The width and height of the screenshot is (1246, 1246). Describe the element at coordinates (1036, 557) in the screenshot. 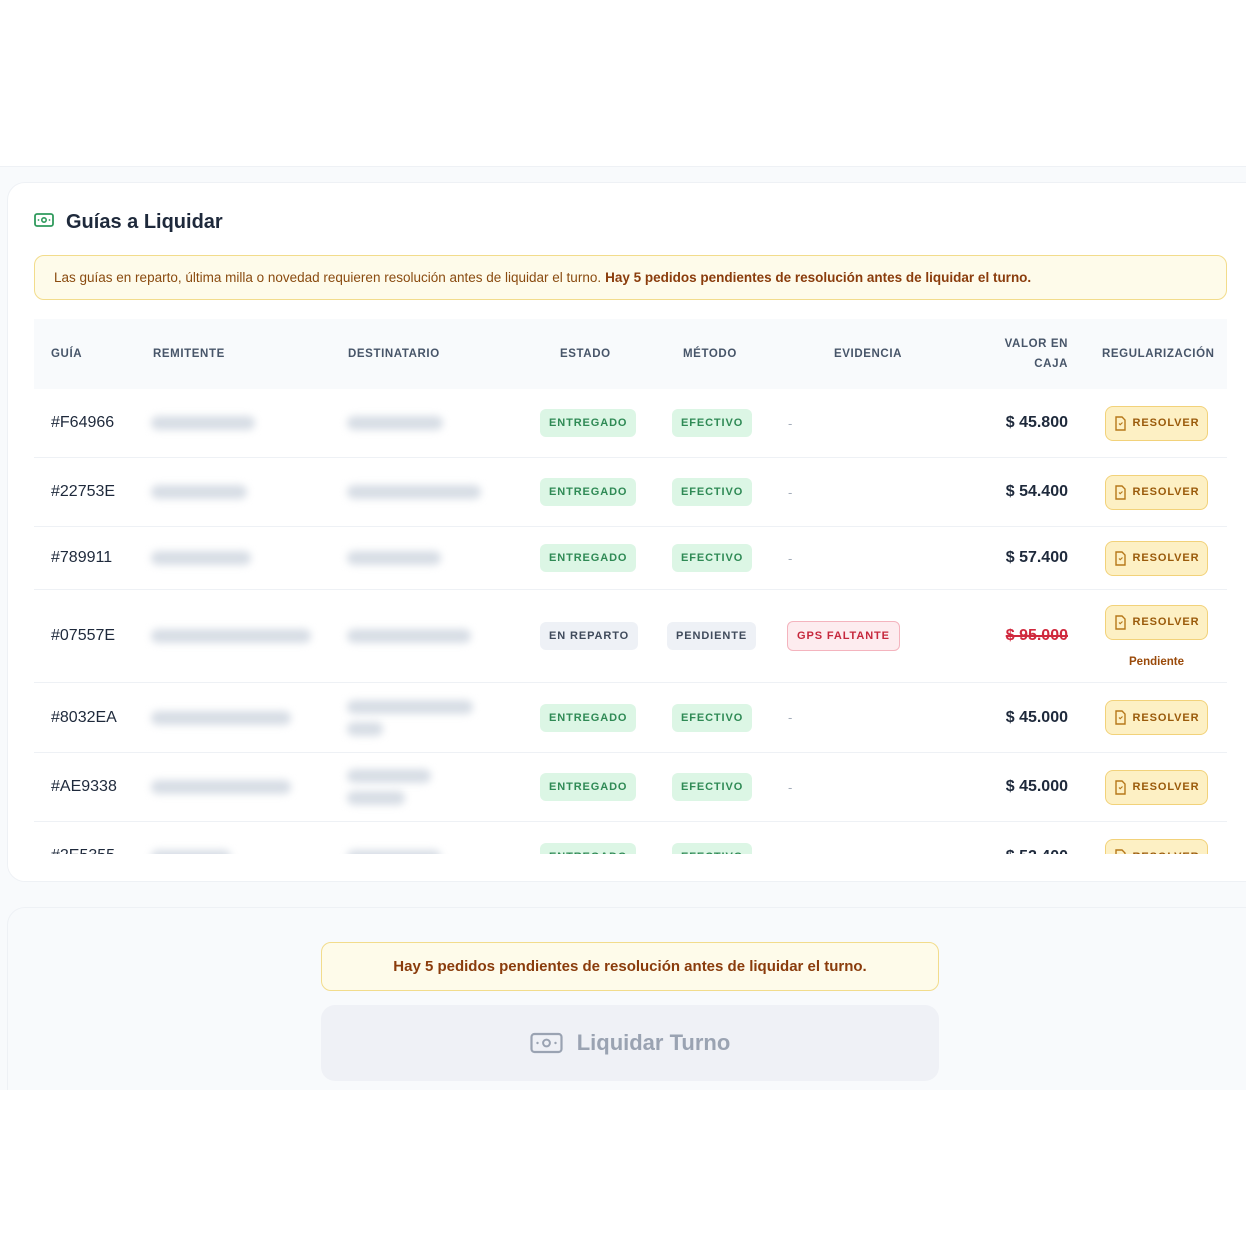

I see `cash-value: $ 57.400` at that location.